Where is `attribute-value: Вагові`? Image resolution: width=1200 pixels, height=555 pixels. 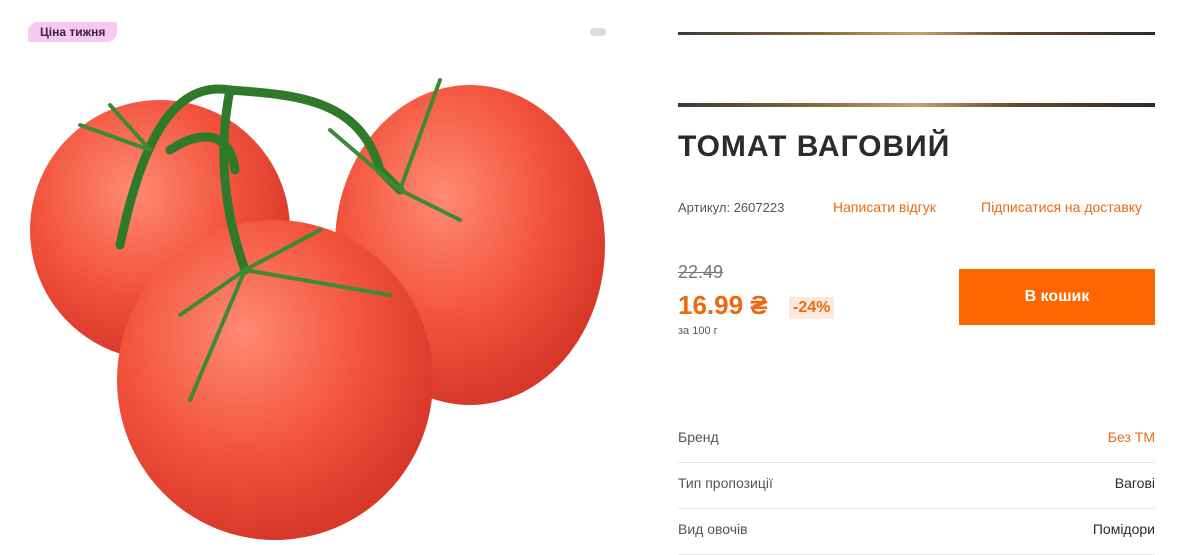 attribute-value: Вагові is located at coordinates (1134, 483).